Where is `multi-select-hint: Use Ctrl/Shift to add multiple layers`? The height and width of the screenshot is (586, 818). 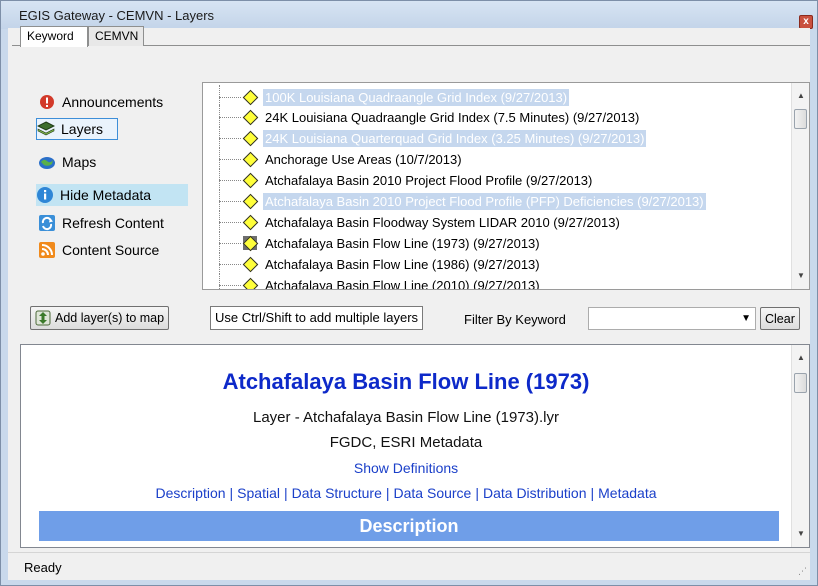
multi-select-hint: Use Ctrl/Shift to add multiple layers is located at coordinates (317, 318).